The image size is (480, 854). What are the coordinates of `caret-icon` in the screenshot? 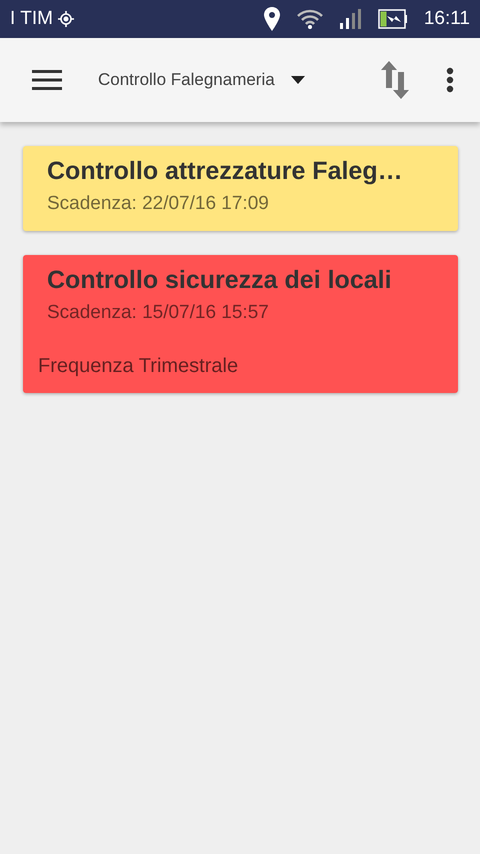 It's located at (297, 80).